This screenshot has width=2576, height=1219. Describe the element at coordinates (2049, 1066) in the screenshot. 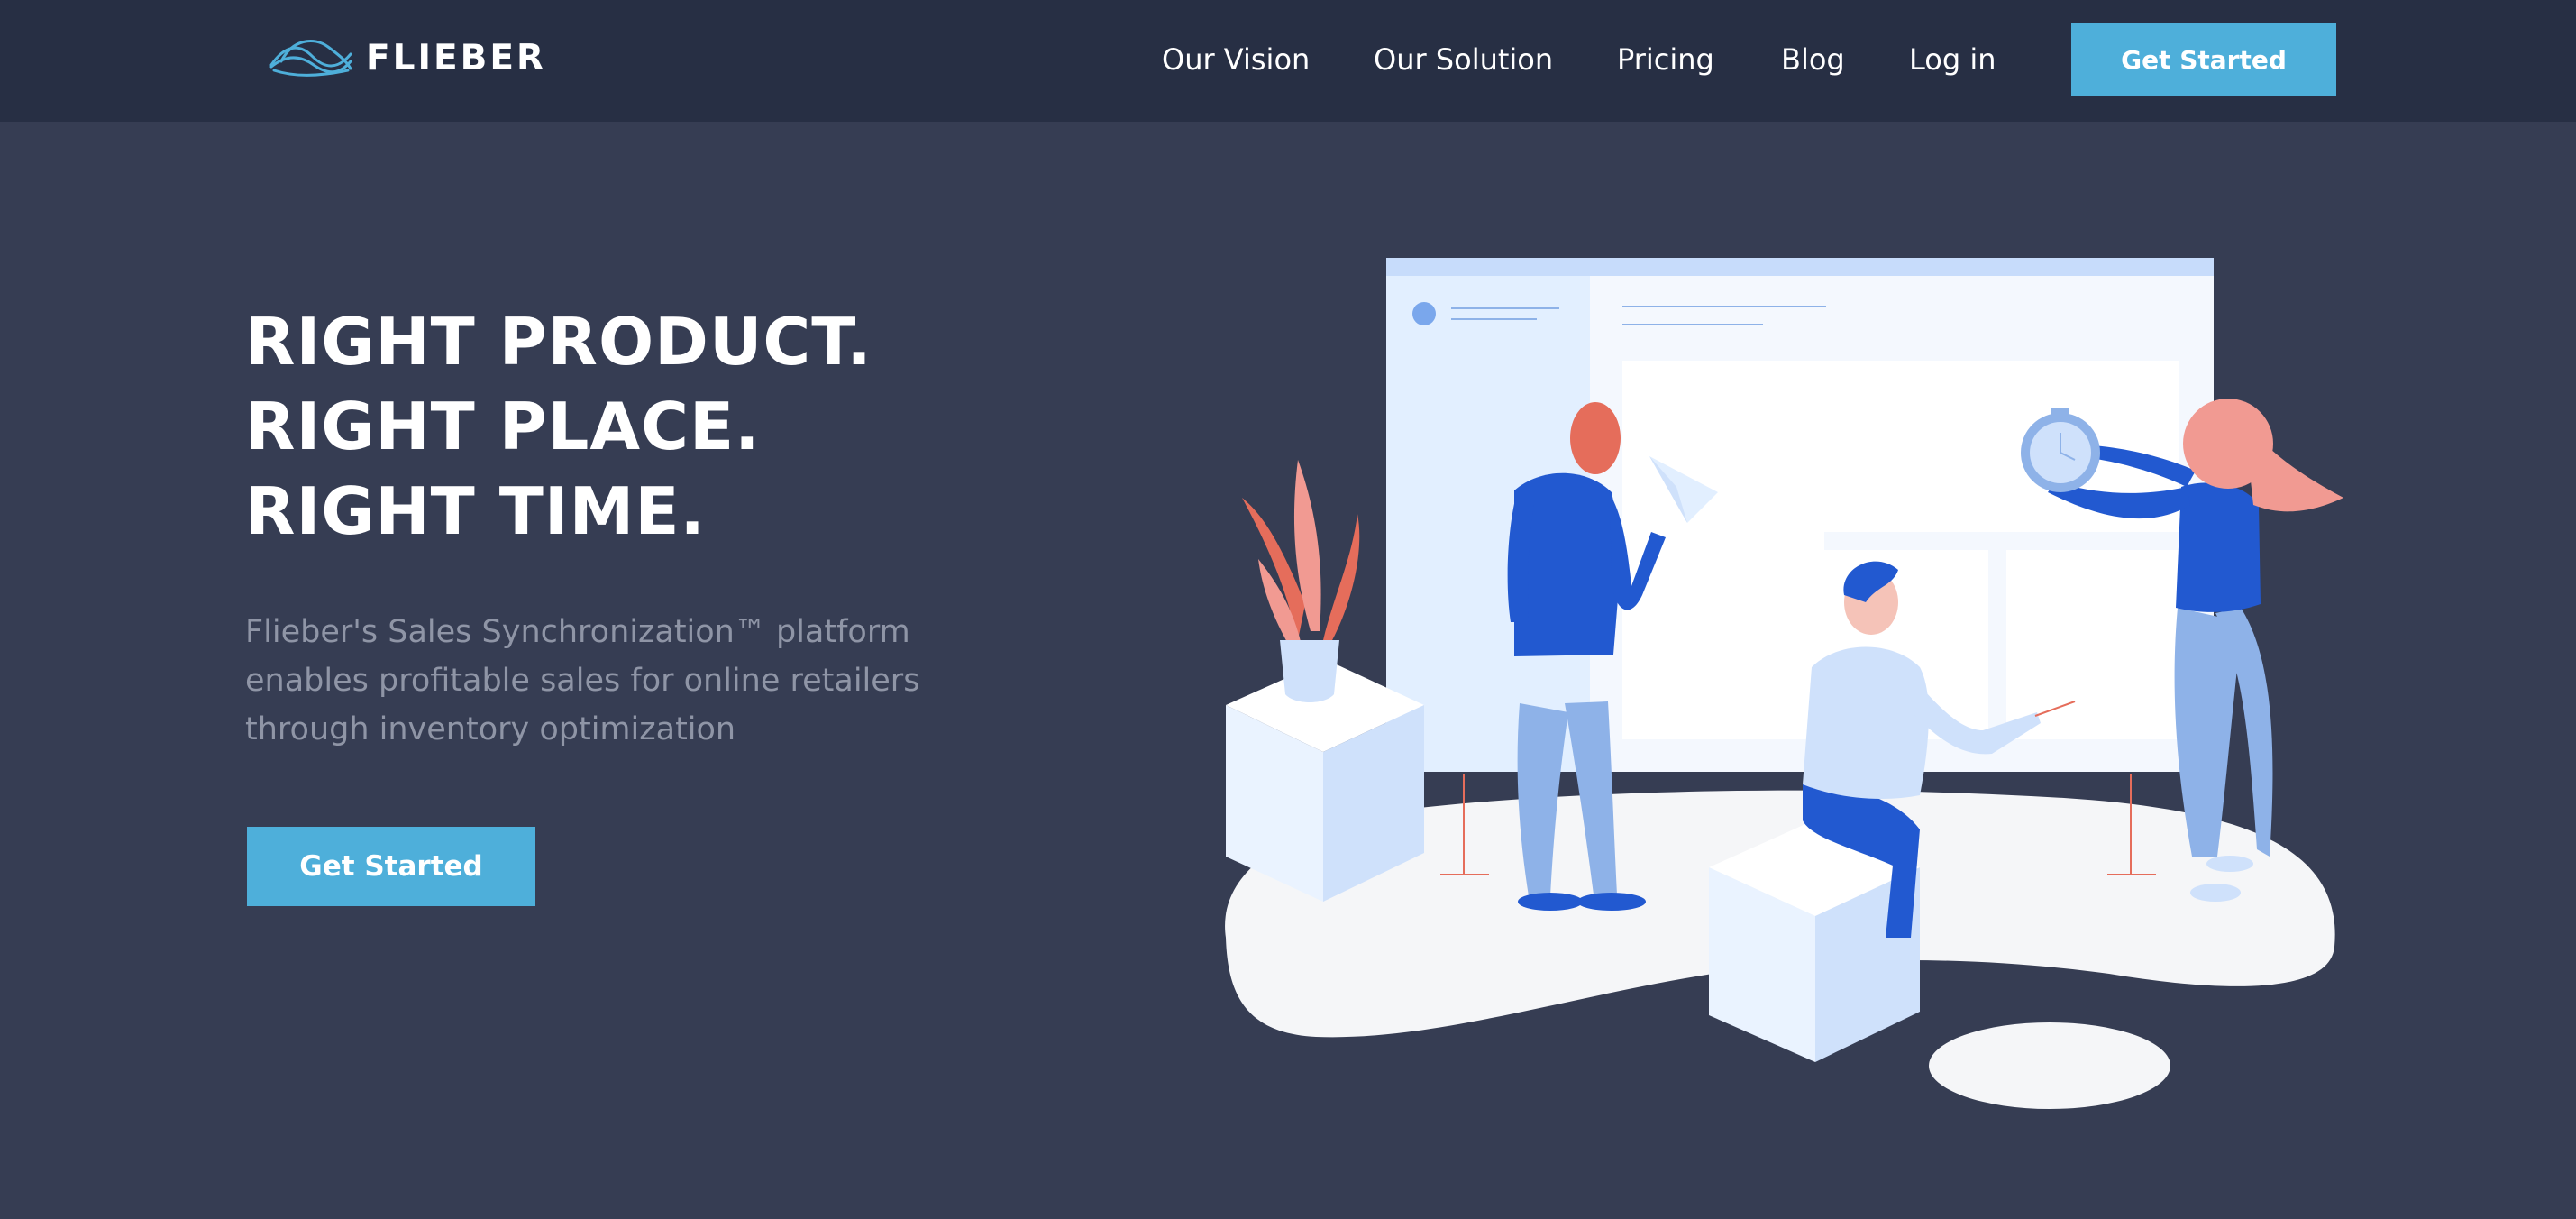

I see `floor-puddle` at that location.